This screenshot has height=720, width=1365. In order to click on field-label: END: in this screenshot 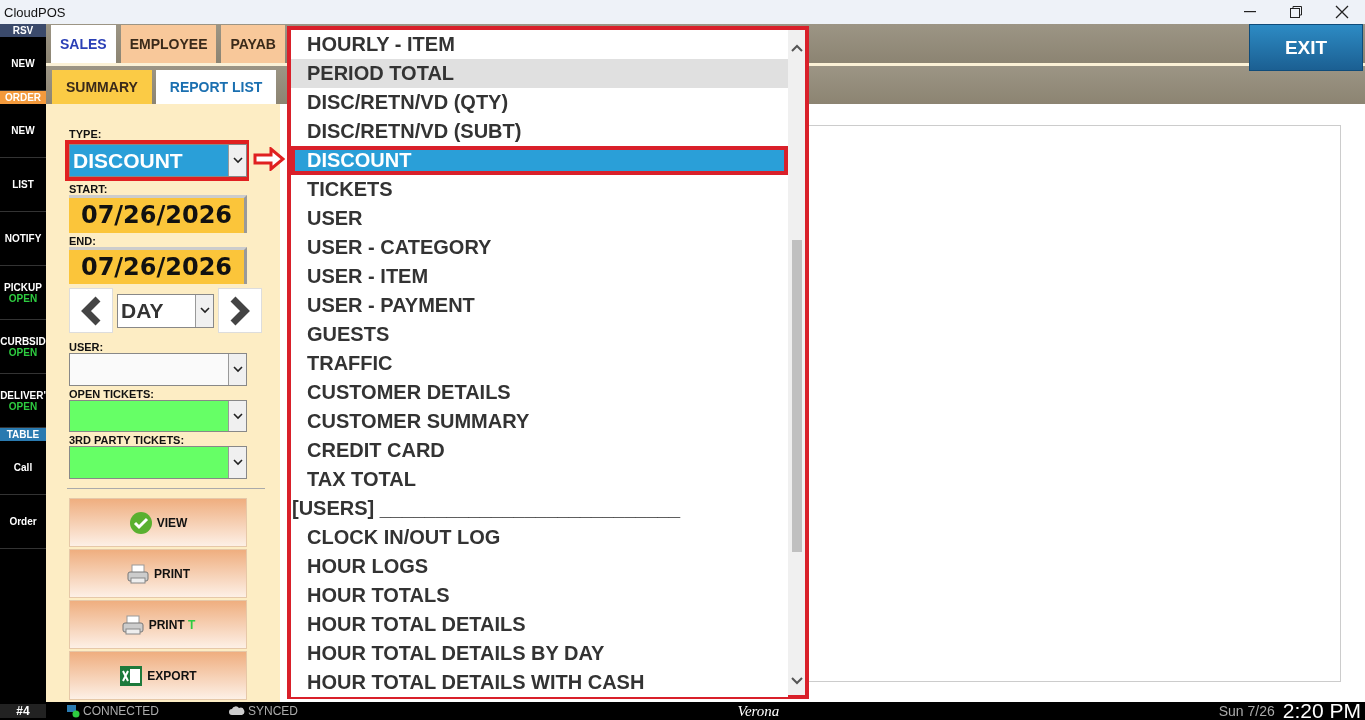, I will do `click(83, 240)`.